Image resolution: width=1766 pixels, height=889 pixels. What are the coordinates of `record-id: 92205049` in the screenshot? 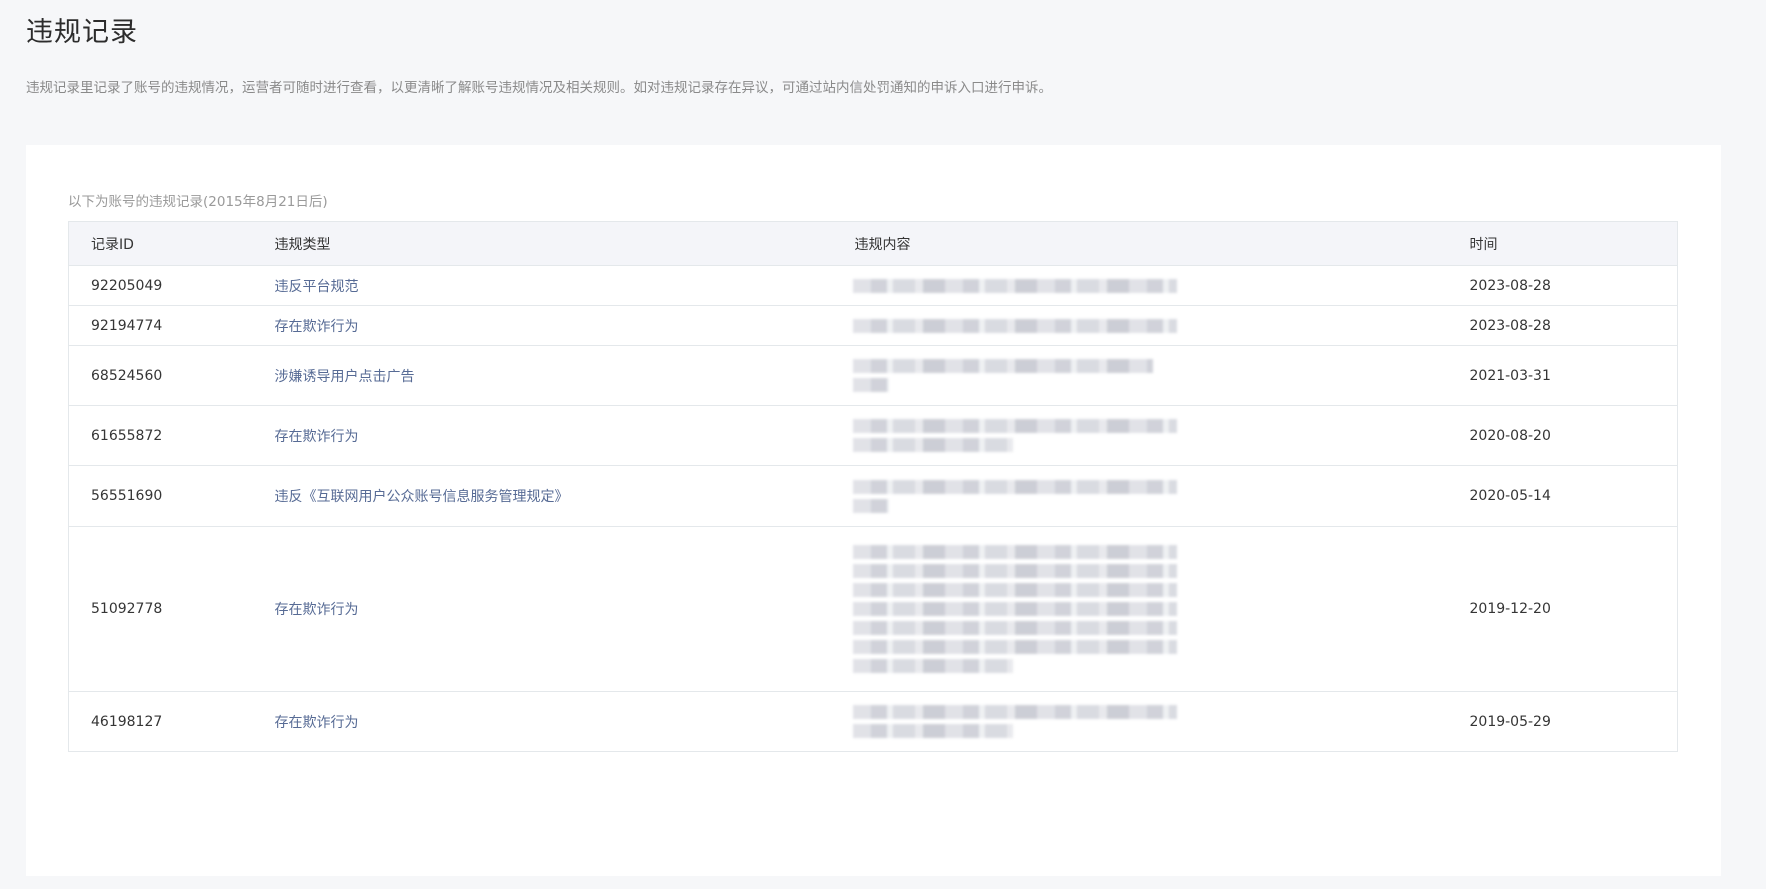 It's located at (160, 285).